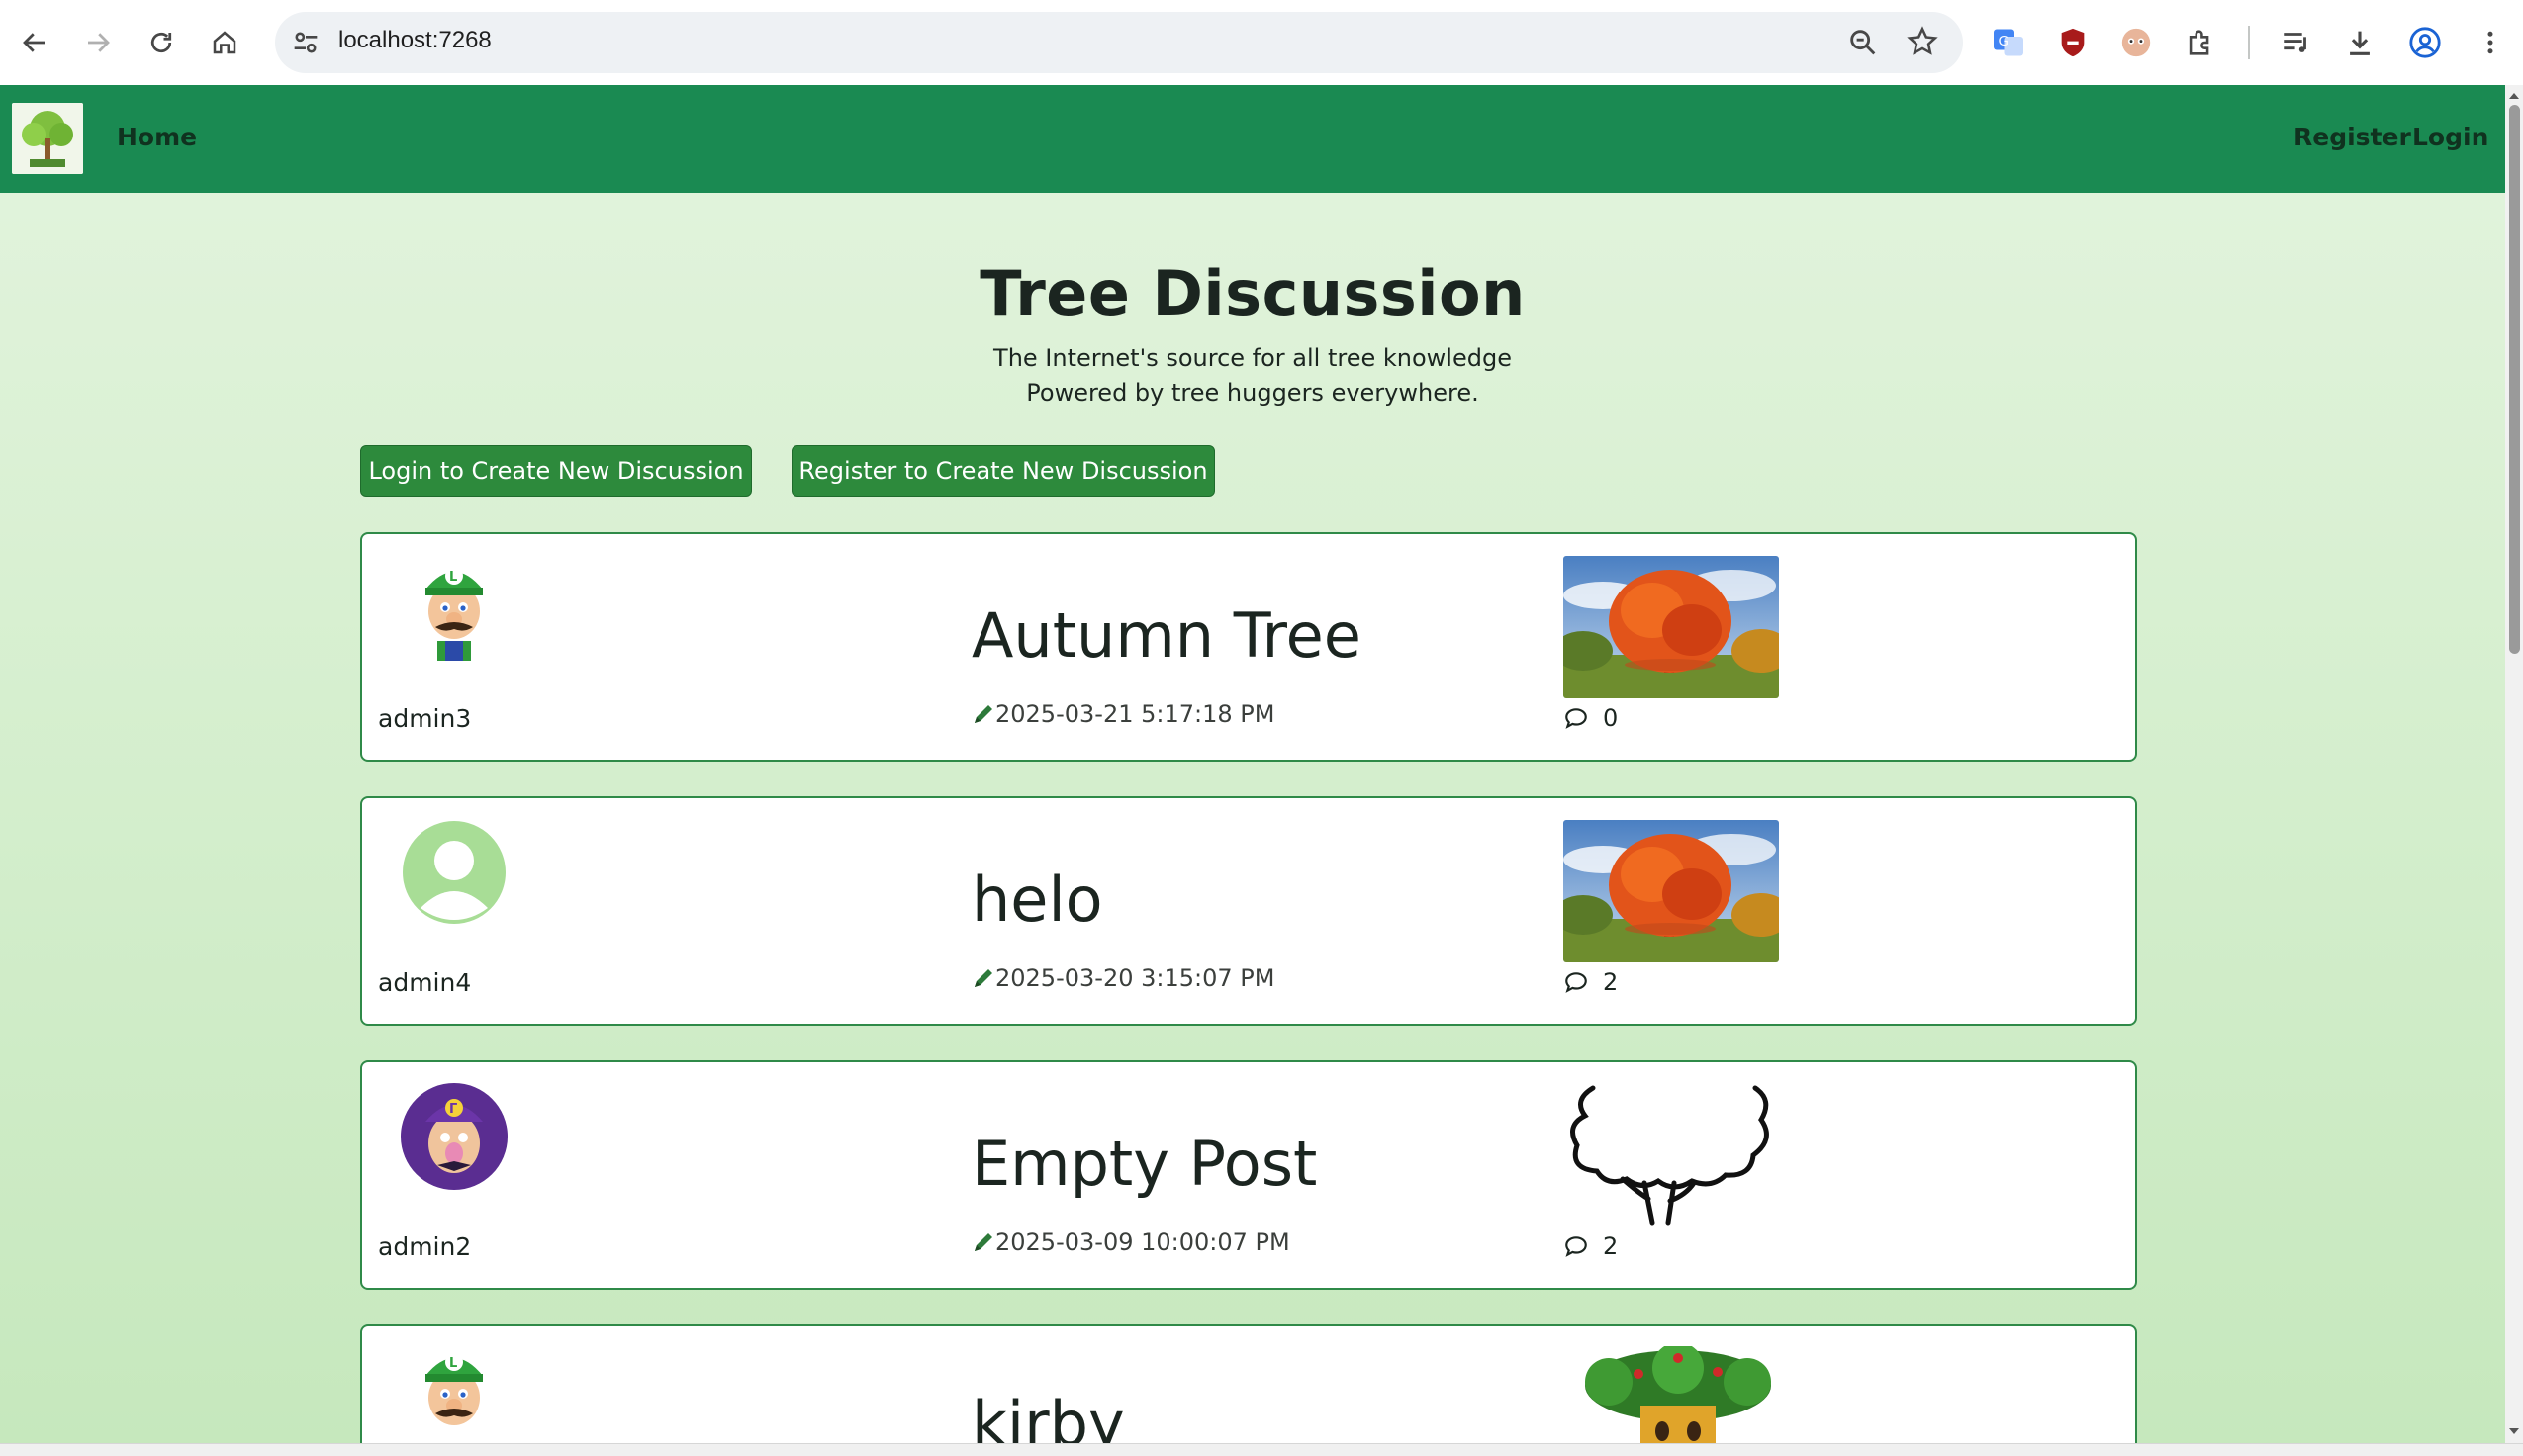 This screenshot has width=2523, height=1456. What do you see at coordinates (556, 471) in the screenshot?
I see `login-to-create-button: Login to Create New Discussion` at bounding box center [556, 471].